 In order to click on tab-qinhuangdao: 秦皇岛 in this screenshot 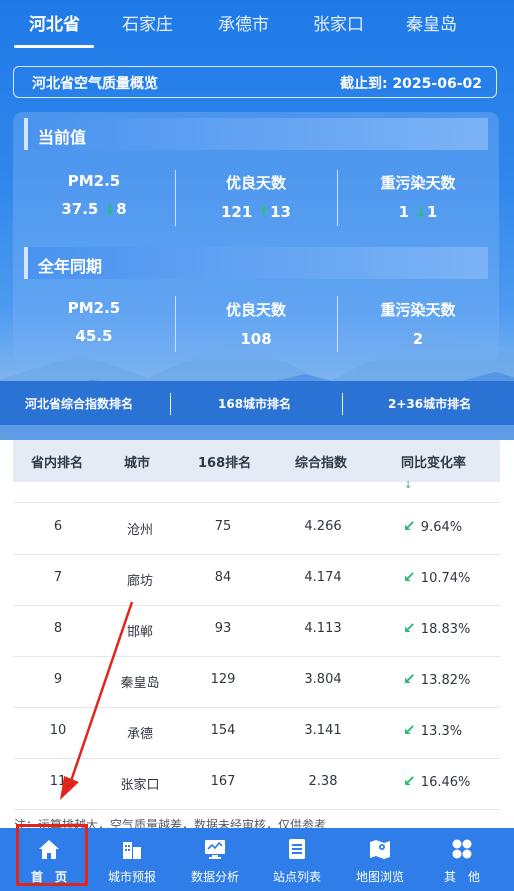, I will do `click(431, 22)`.